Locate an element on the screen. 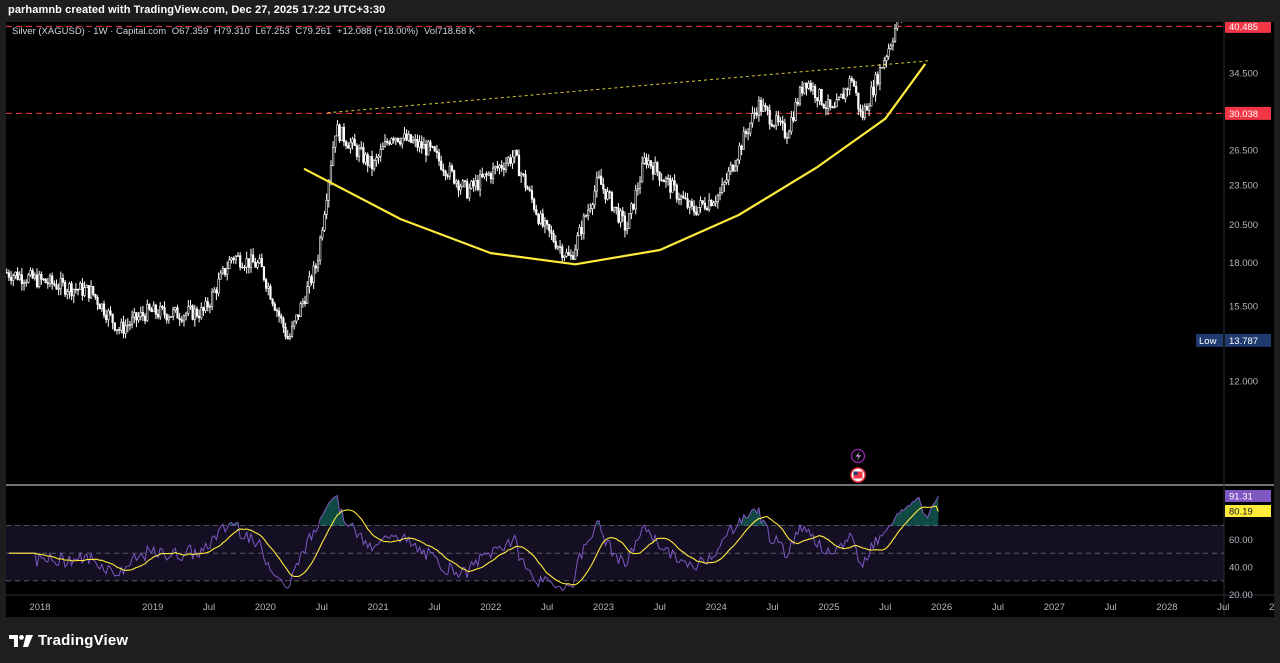 This screenshot has height=663, width=1280. price-tick-label: 26.500 is located at coordinates (1243, 150).